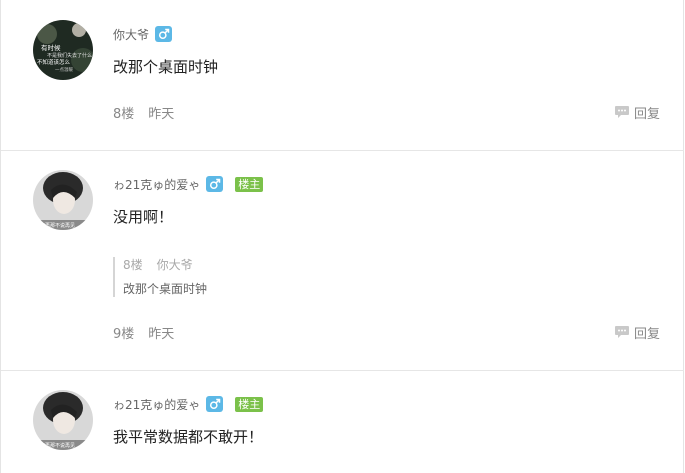 This screenshot has height=473, width=685. What do you see at coordinates (386, 112) in the screenshot?
I see `comment-footer: 8楼 昨天 回复` at bounding box center [386, 112].